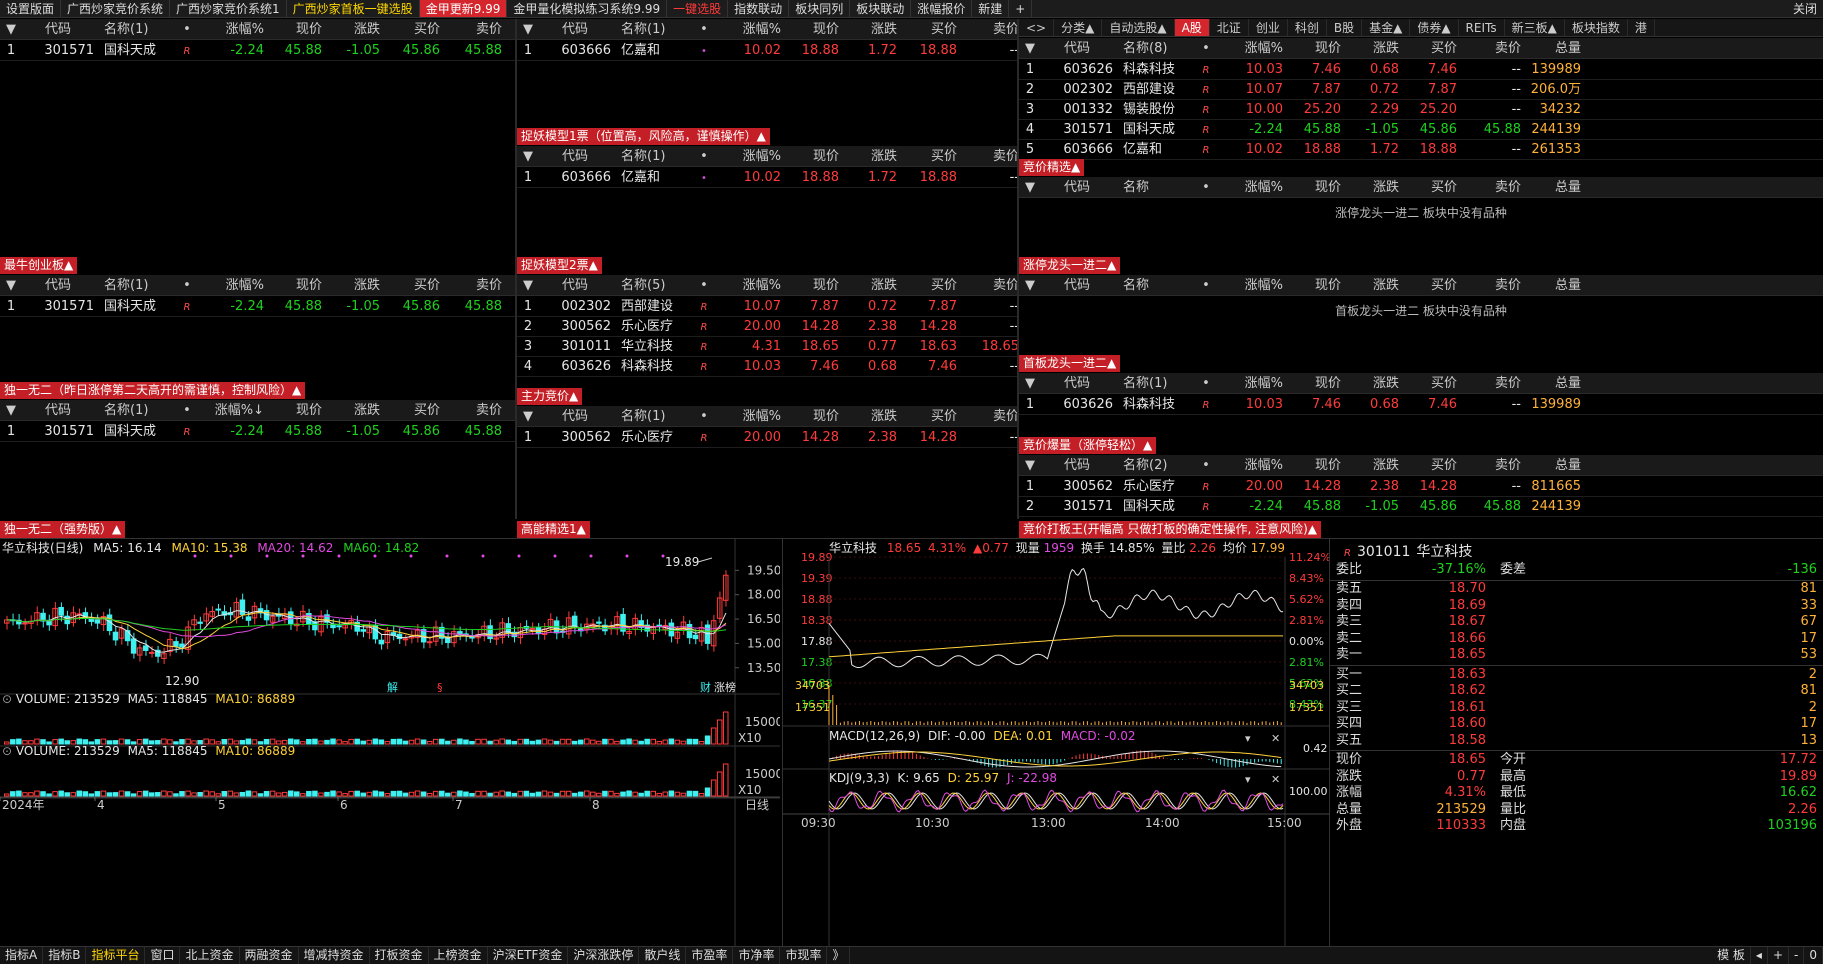 The image size is (1823, 964). What do you see at coordinates (550, 396) in the screenshot?
I see `mid-panel-title: 主力竞价▲` at bounding box center [550, 396].